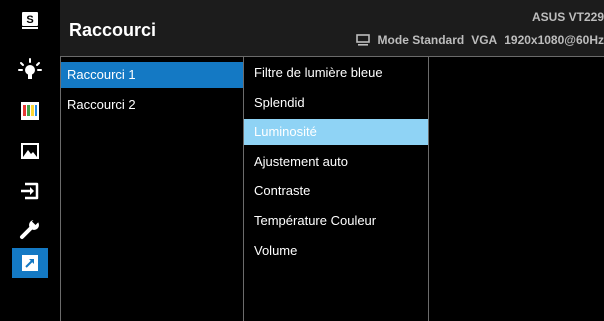 The image size is (604, 321). I want to click on list-item-shortcut-1: Raccourci 1, so click(152, 75).